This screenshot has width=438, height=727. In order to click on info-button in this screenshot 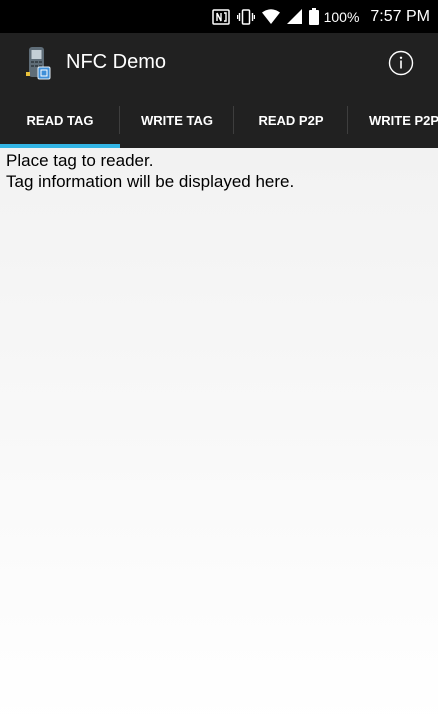, I will do `click(401, 63)`.